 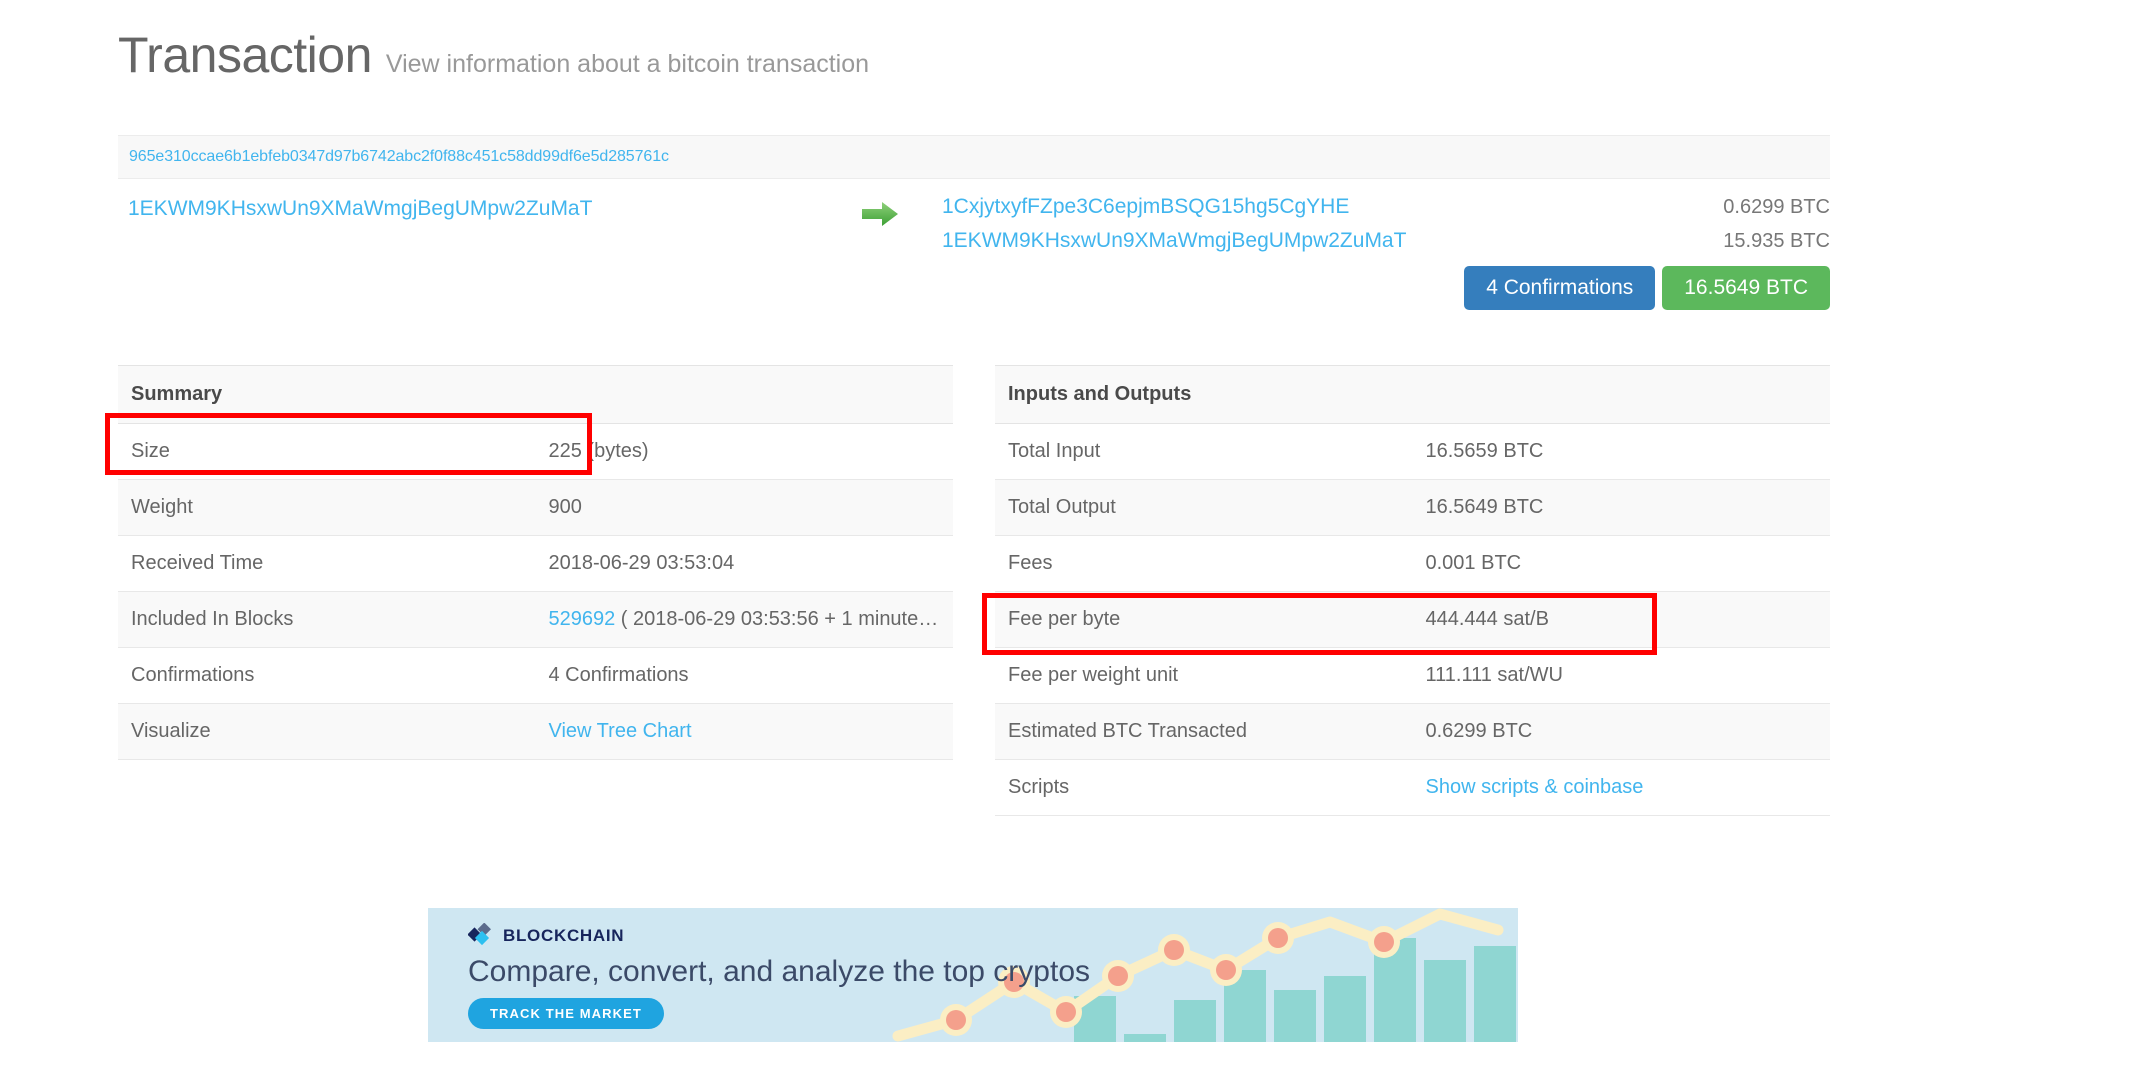 I want to click on row-label: Confirmations, so click(x=327, y=675).